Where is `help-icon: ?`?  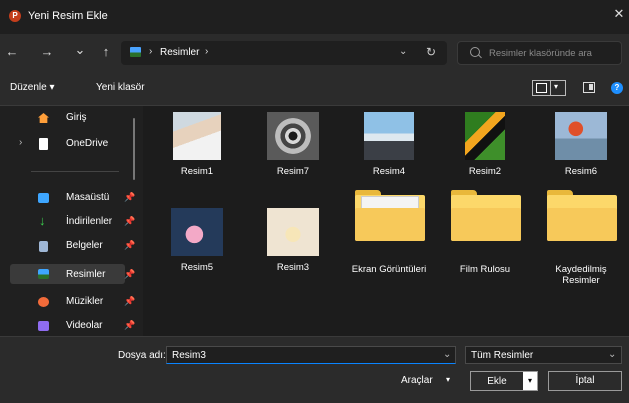
help-icon: ? is located at coordinates (617, 88).